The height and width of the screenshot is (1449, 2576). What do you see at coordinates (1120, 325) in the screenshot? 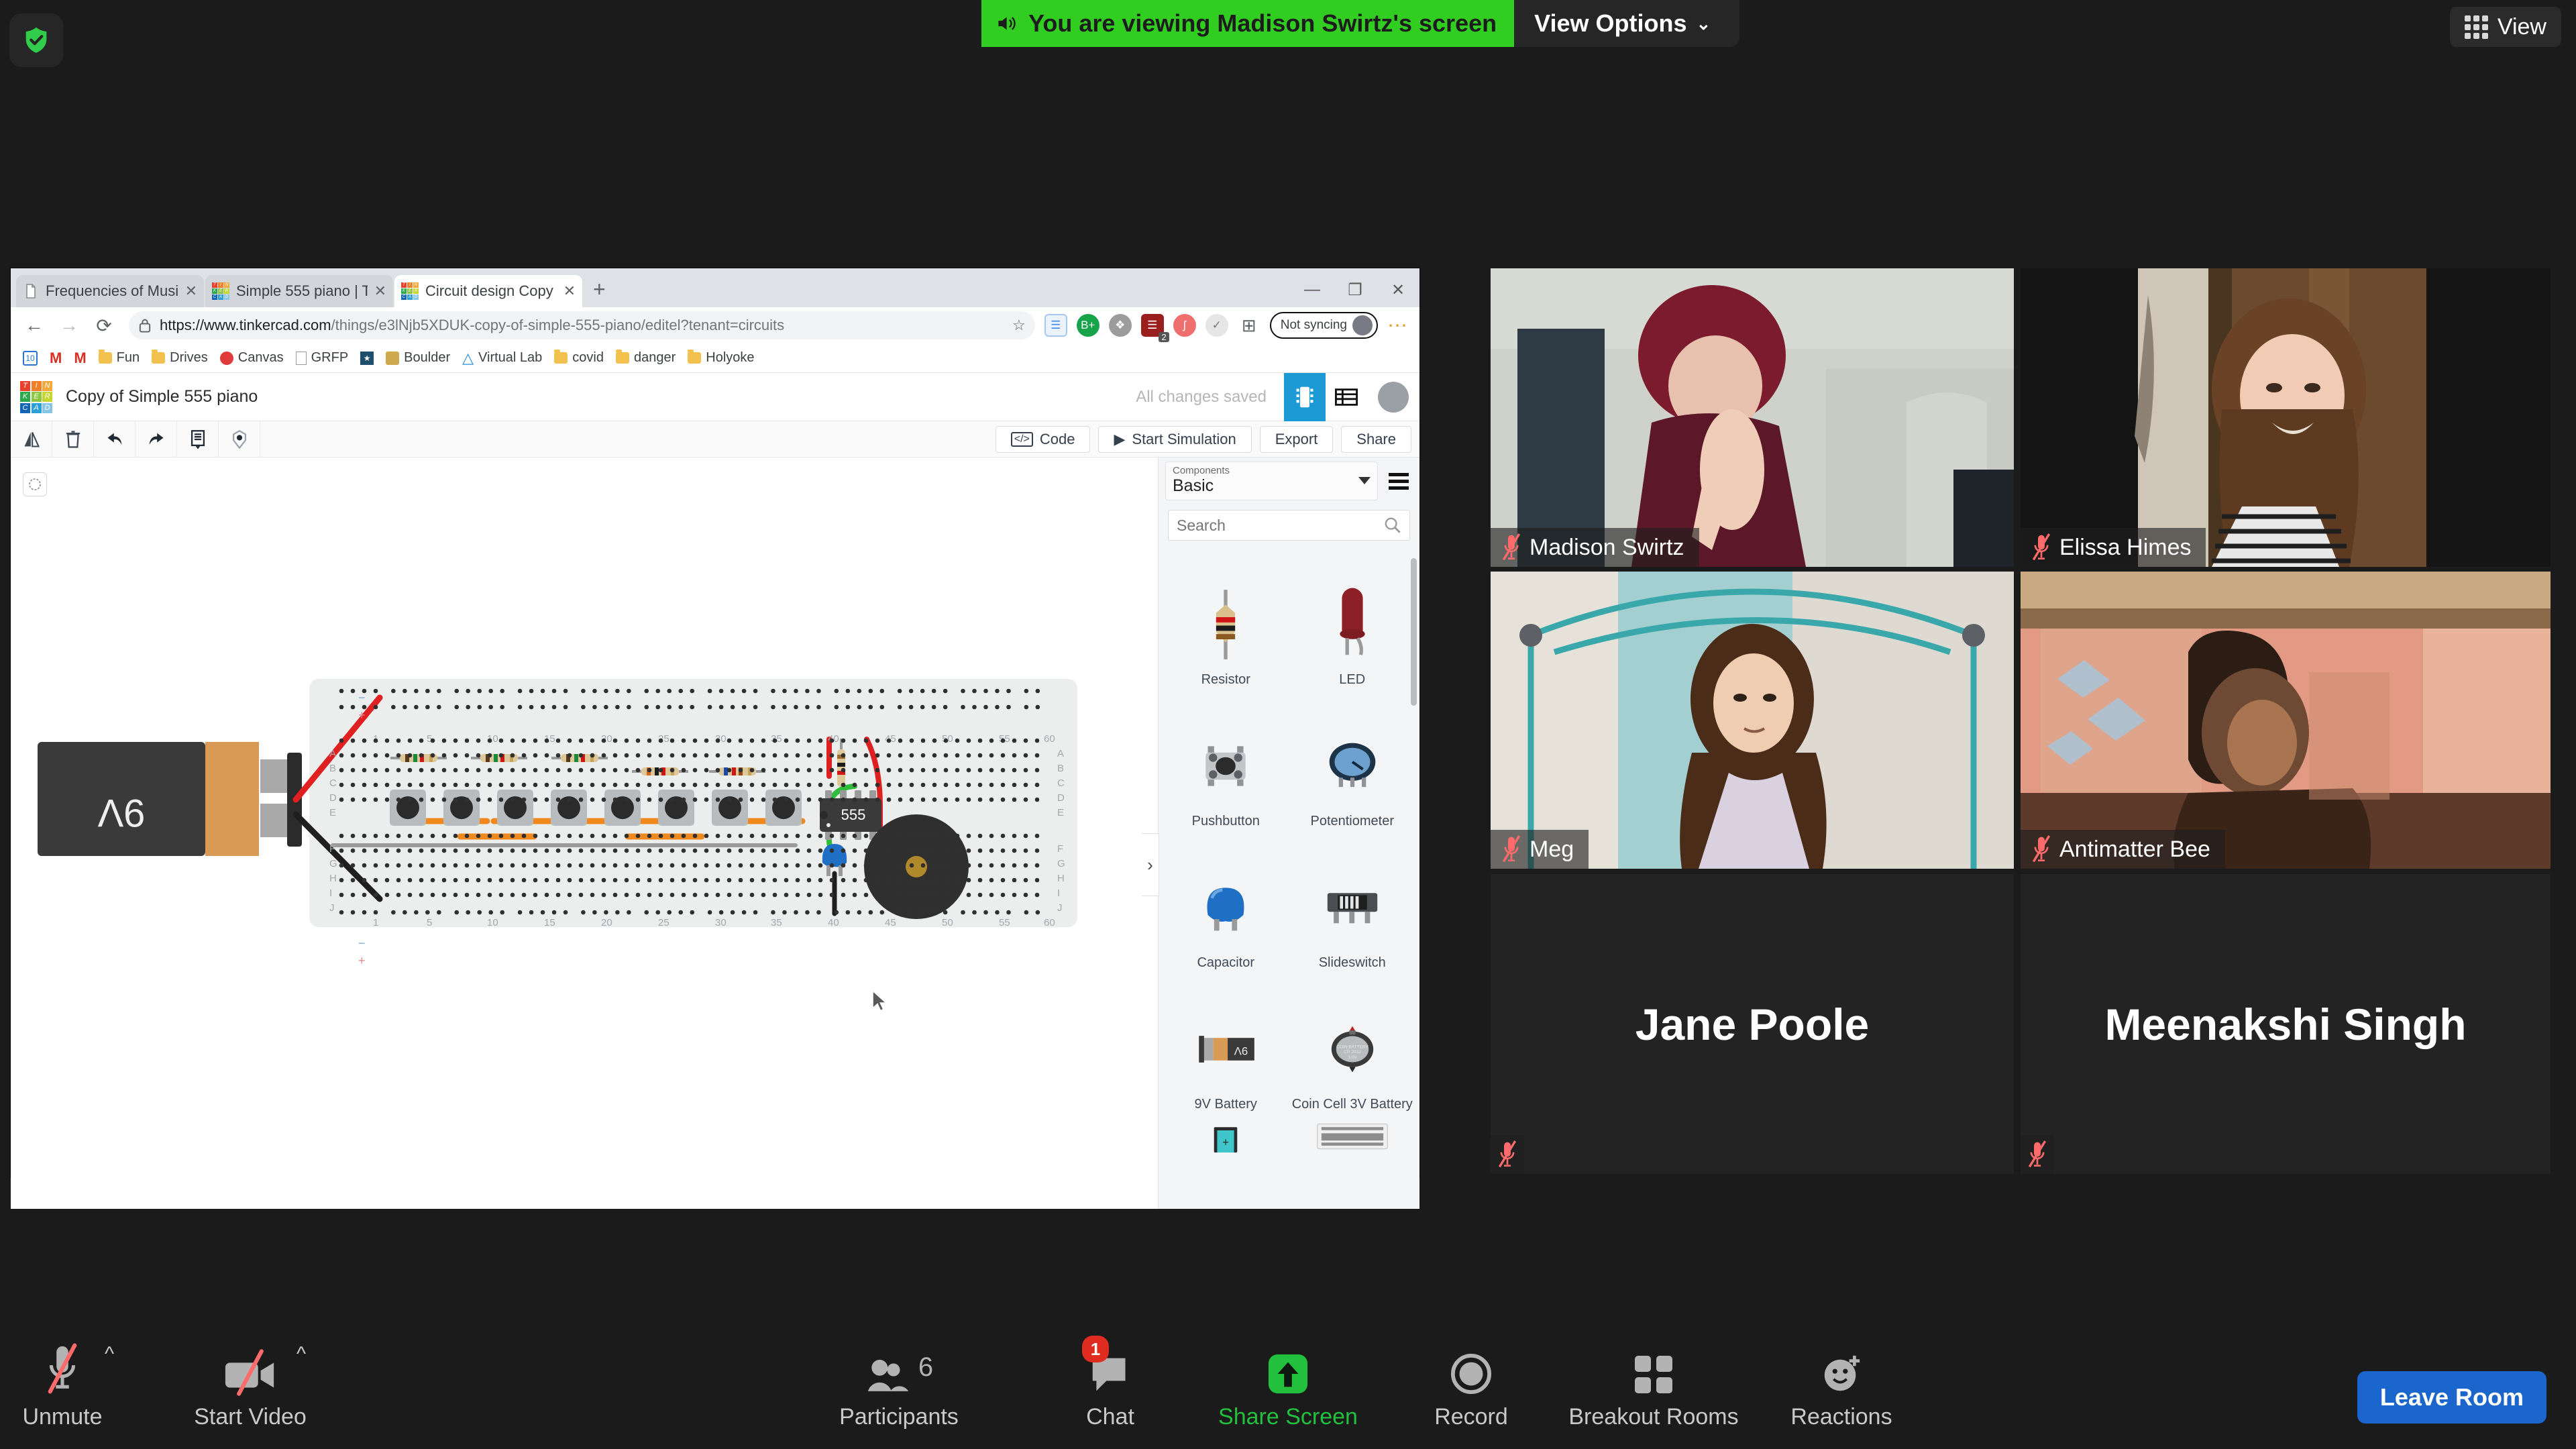
I see `grey-extension-icon: ❖` at bounding box center [1120, 325].